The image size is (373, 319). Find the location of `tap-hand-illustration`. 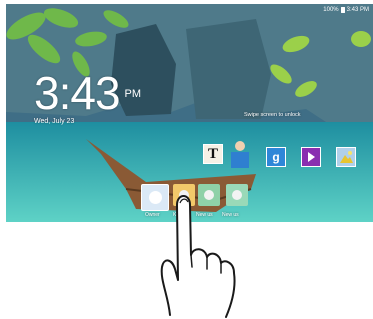

tap-hand-illustration is located at coordinates (198, 256).